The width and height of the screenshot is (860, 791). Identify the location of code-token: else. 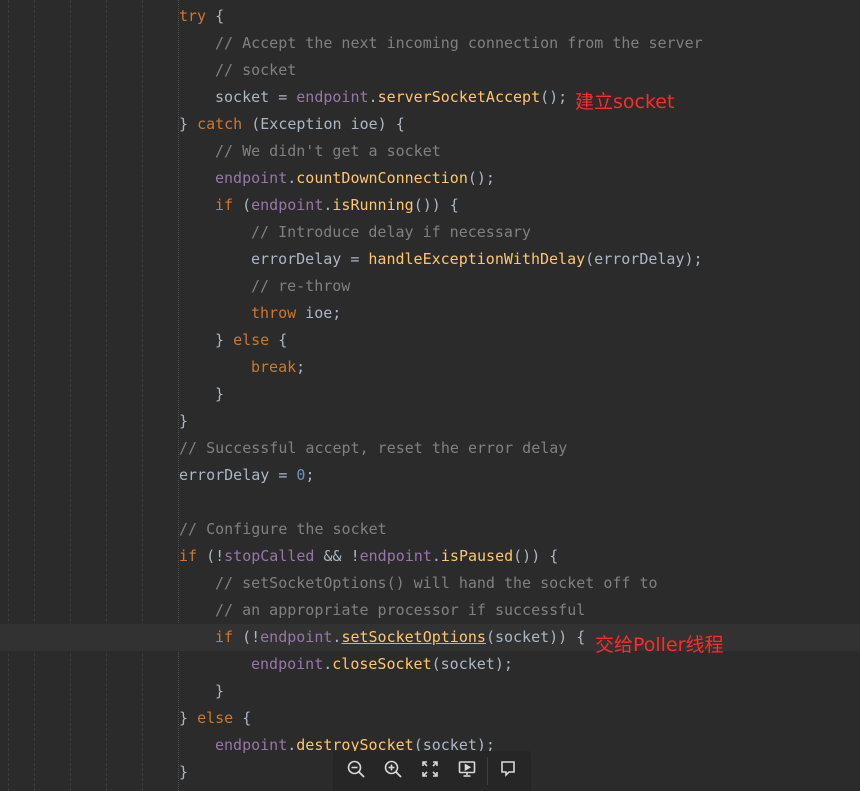
(251, 340).